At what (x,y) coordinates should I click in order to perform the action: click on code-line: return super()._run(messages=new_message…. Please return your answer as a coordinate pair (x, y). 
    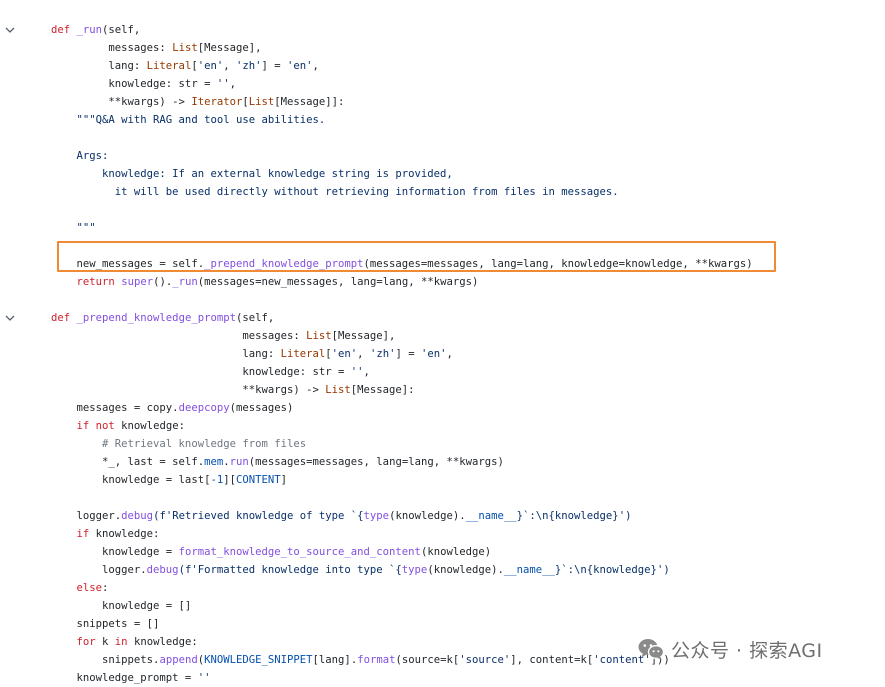
    Looking at the image, I should click on (265, 282).